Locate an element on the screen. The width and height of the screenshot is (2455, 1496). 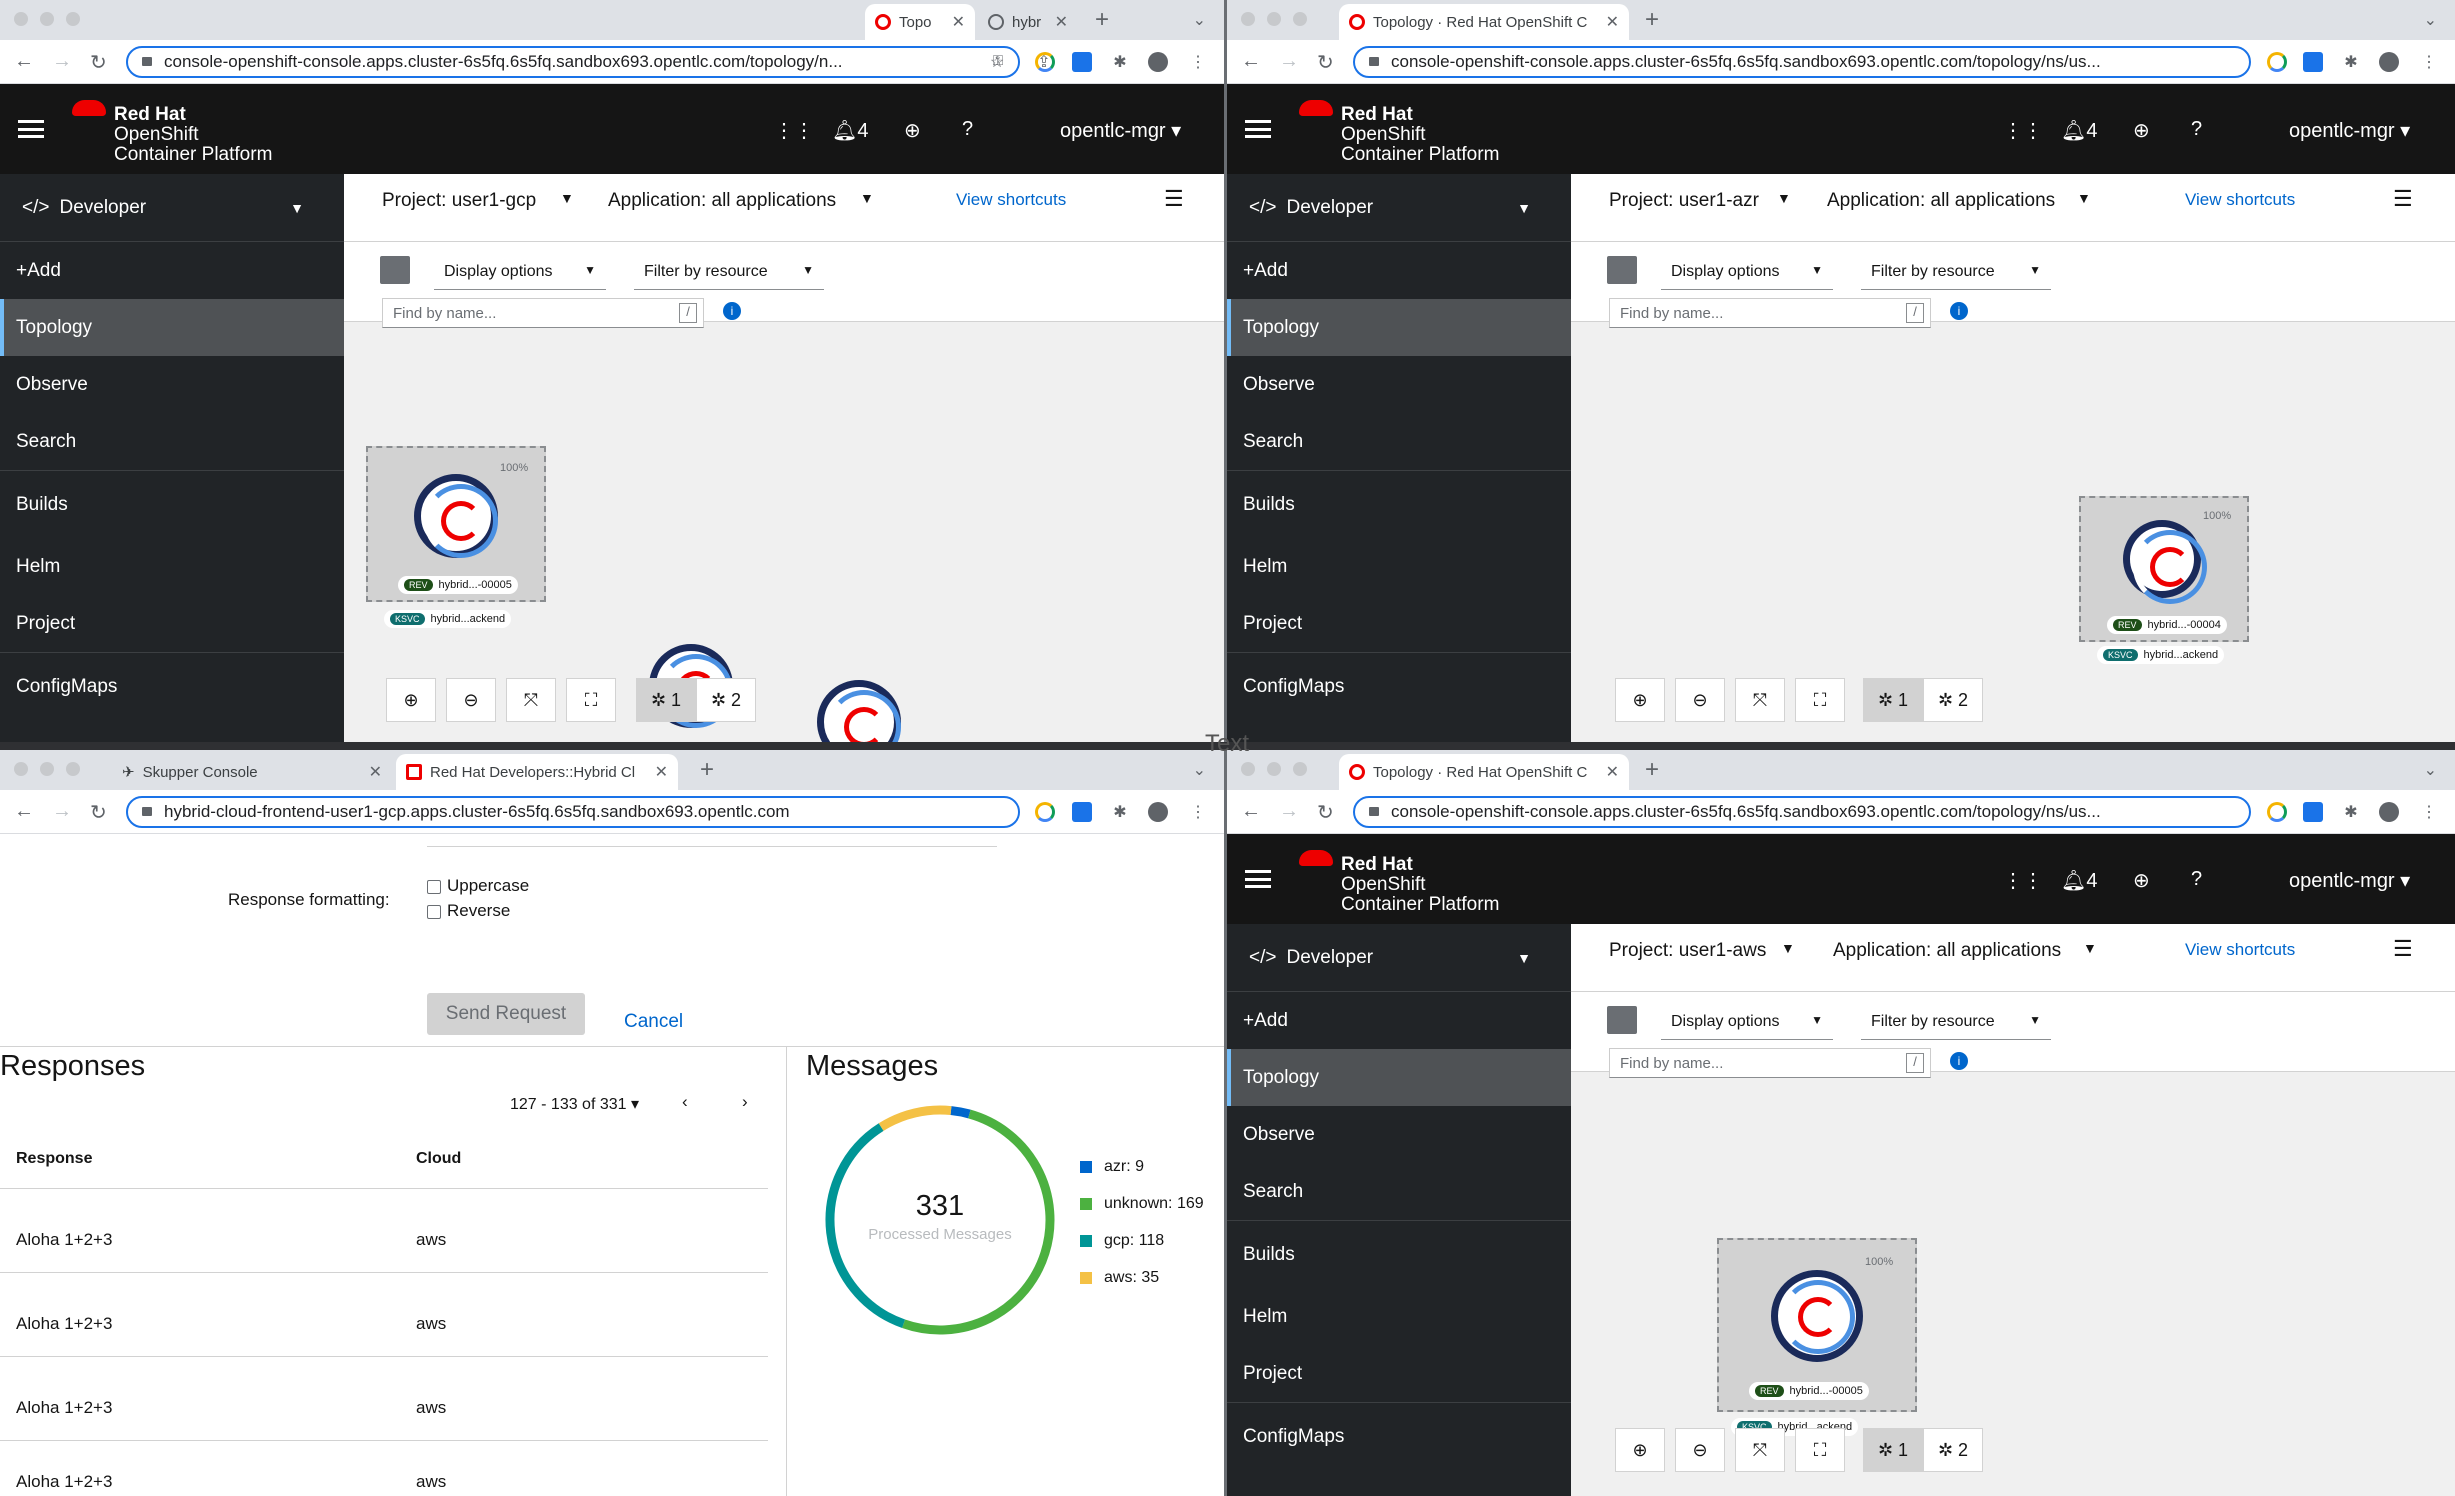
bookmark-star-icon: ☆ is located at coordinates (997, 62).